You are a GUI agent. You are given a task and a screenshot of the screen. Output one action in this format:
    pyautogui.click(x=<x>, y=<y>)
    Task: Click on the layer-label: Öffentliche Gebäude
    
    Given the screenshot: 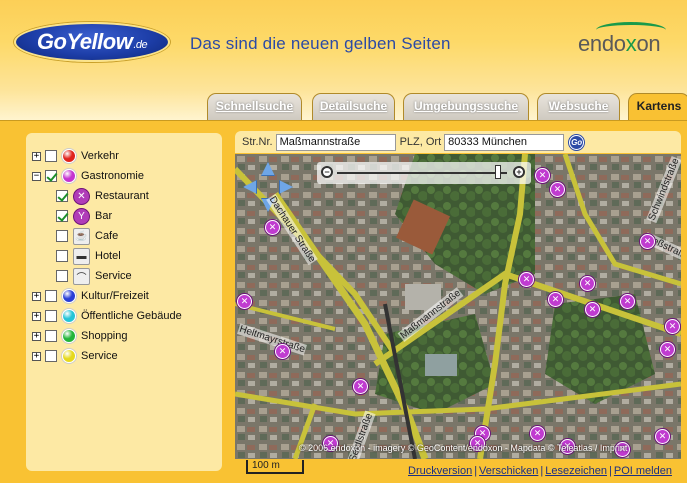 What is the action you would take?
    pyautogui.click(x=131, y=316)
    